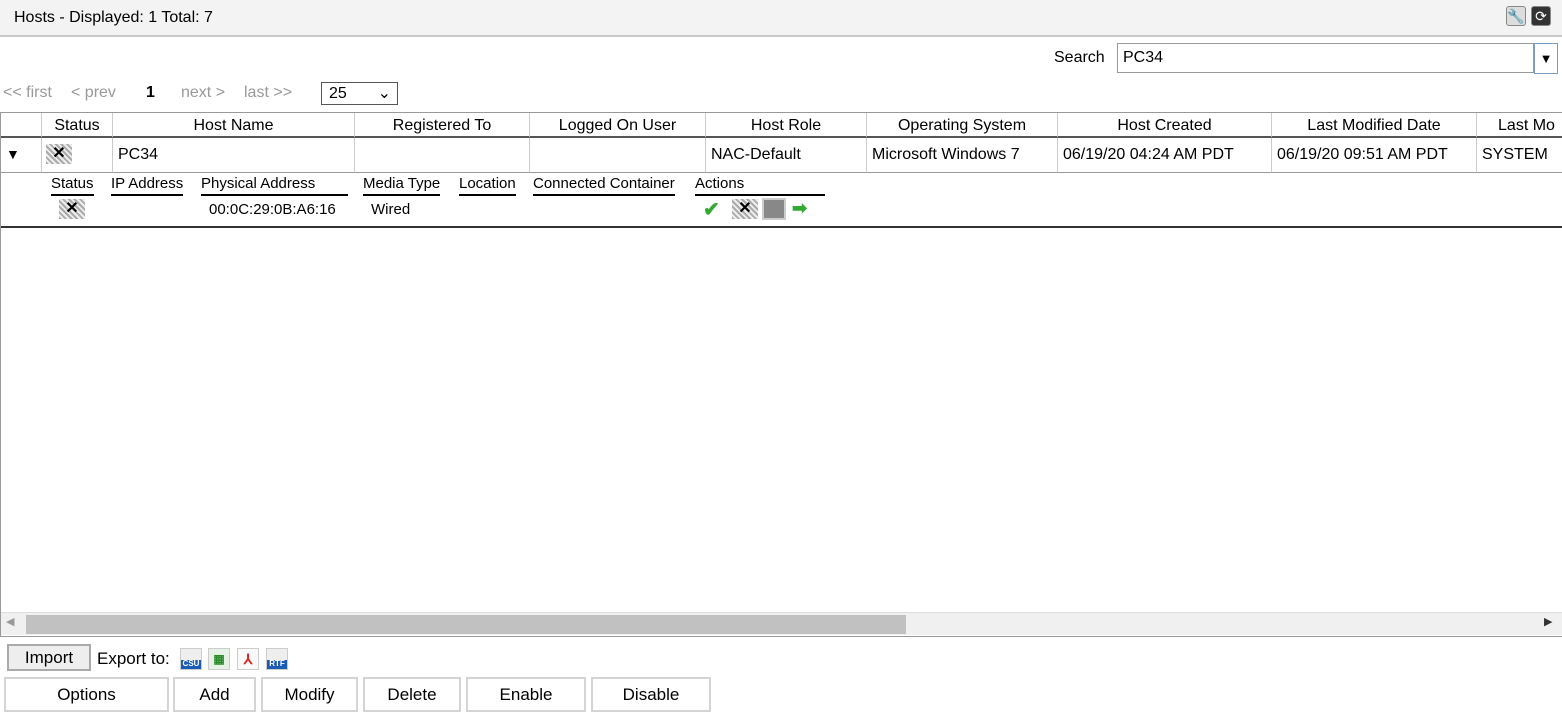 This screenshot has width=1562, height=716. What do you see at coordinates (711, 209) in the screenshot?
I see `check-icon: ✔` at bounding box center [711, 209].